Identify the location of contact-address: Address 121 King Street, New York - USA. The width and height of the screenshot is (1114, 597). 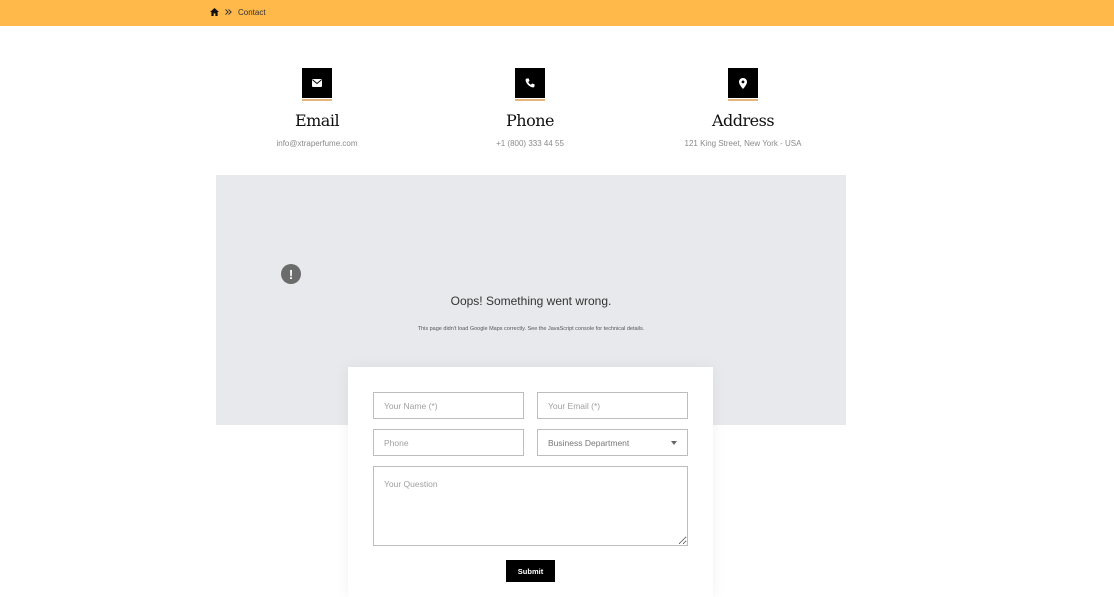
(743, 108).